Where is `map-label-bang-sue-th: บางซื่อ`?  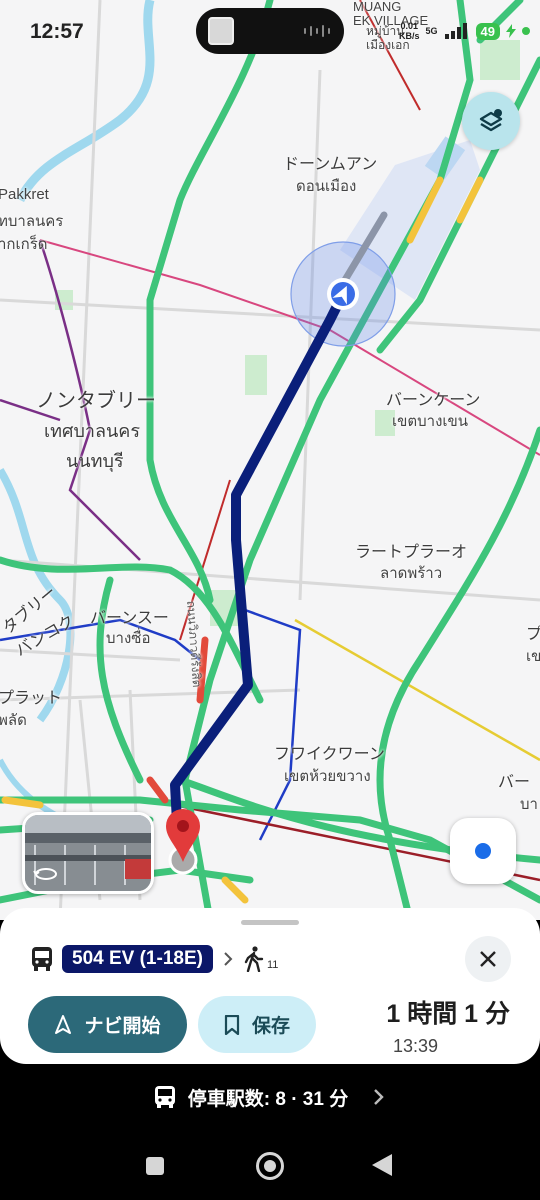
map-label-bang-sue-th: บางซื่อ is located at coordinates (128, 638).